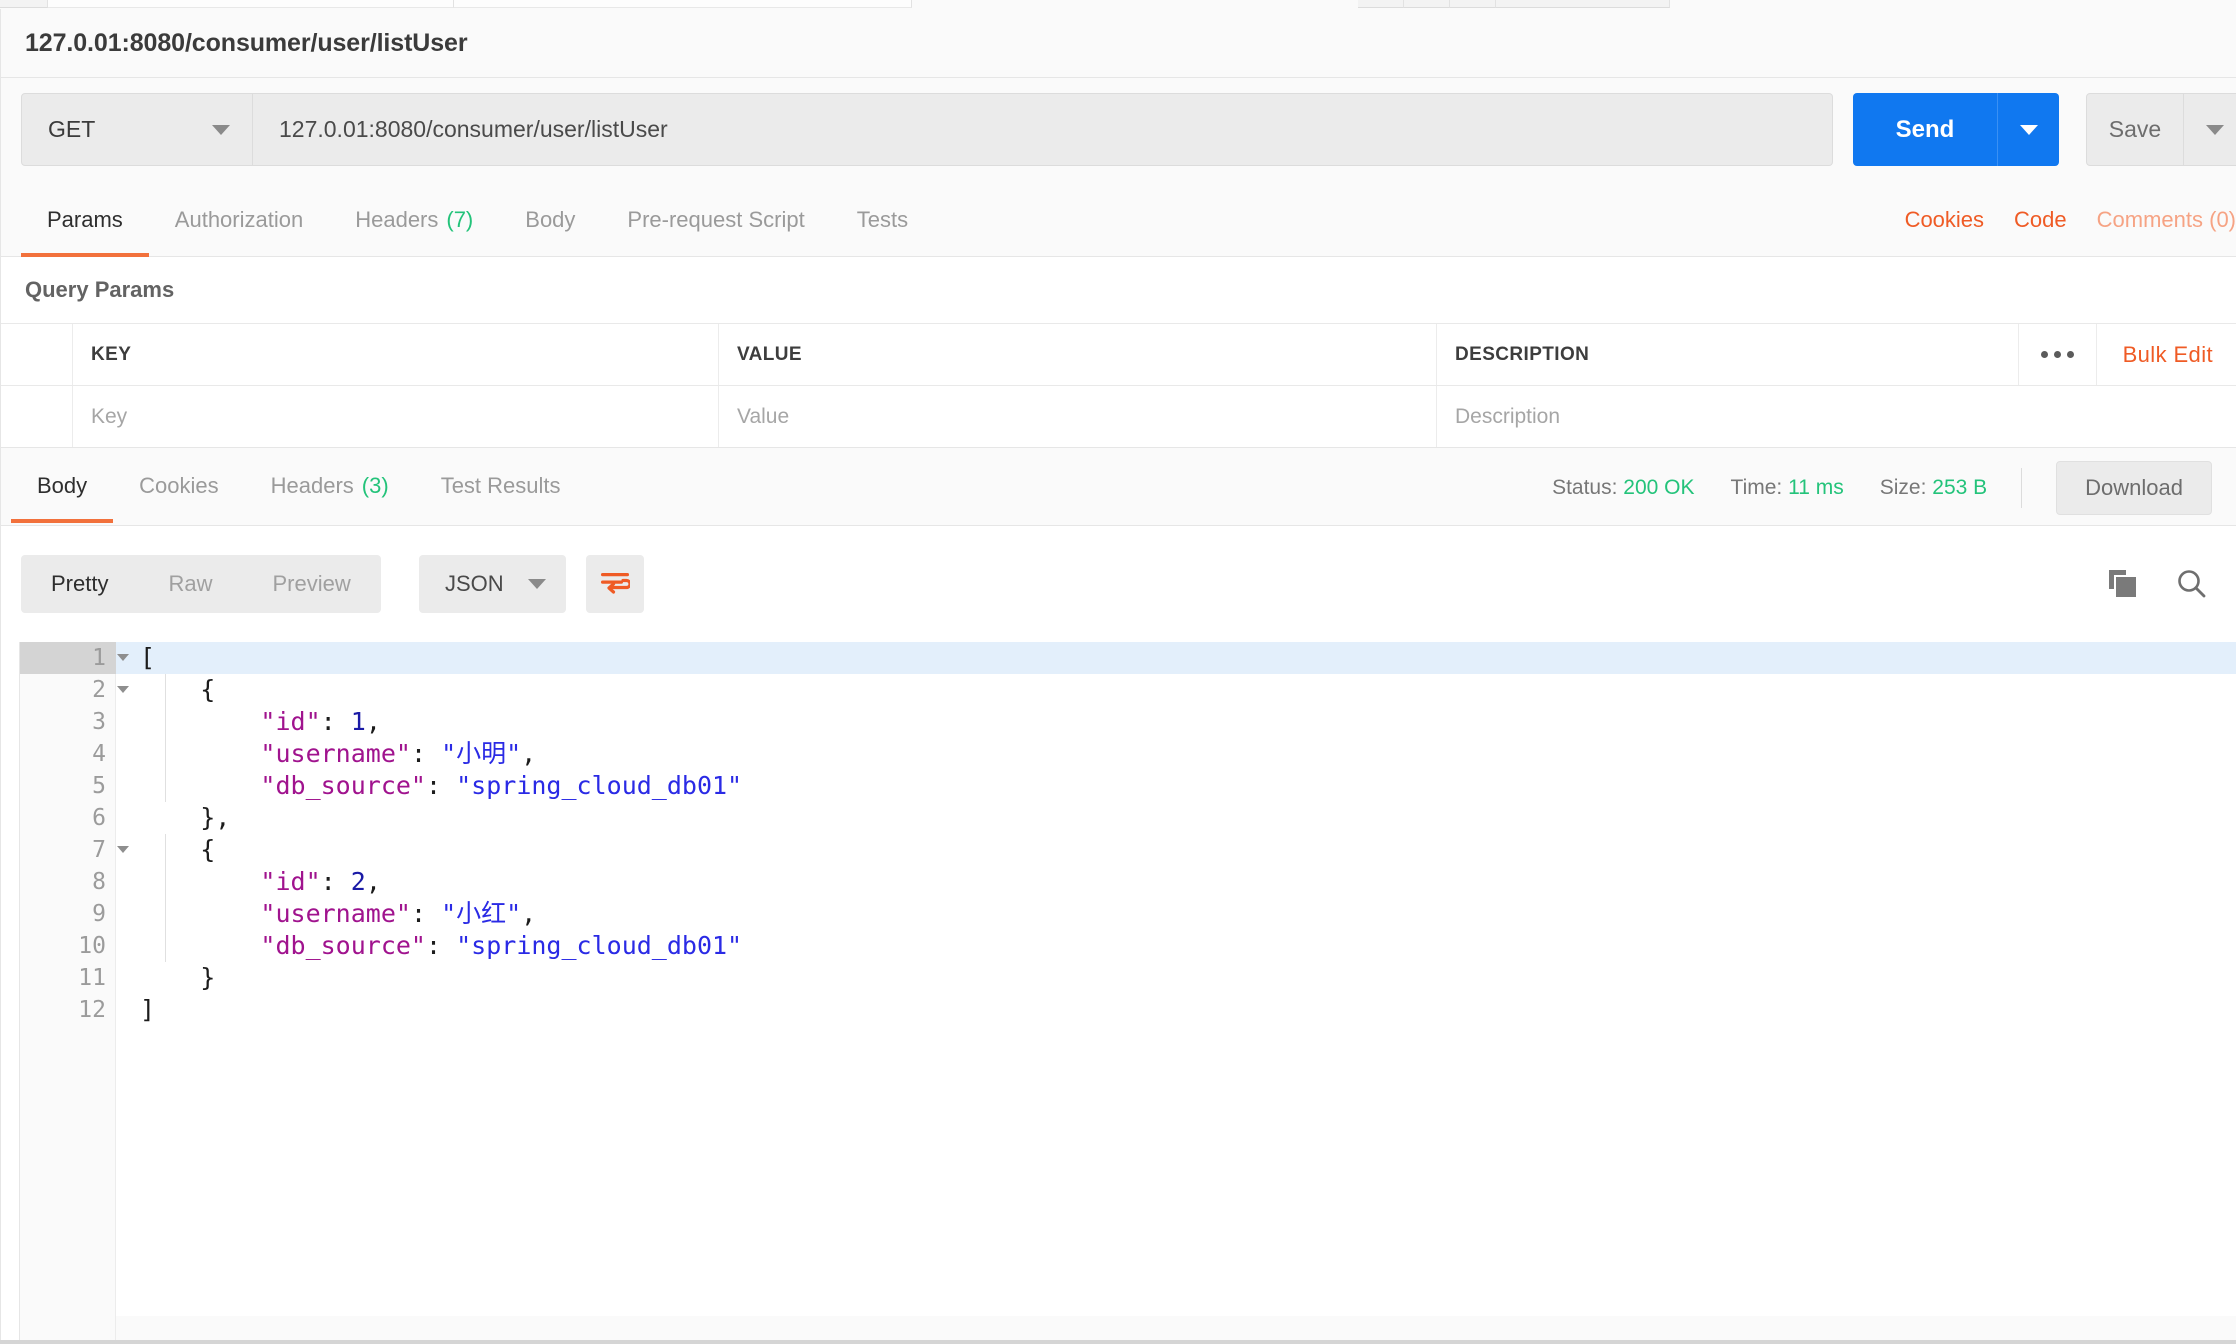 The height and width of the screenshot is (1344, 2236). Describe the element at coordinates (2166, 220) in the screenshot. I see `comments-link: Comments (0)` at that location.